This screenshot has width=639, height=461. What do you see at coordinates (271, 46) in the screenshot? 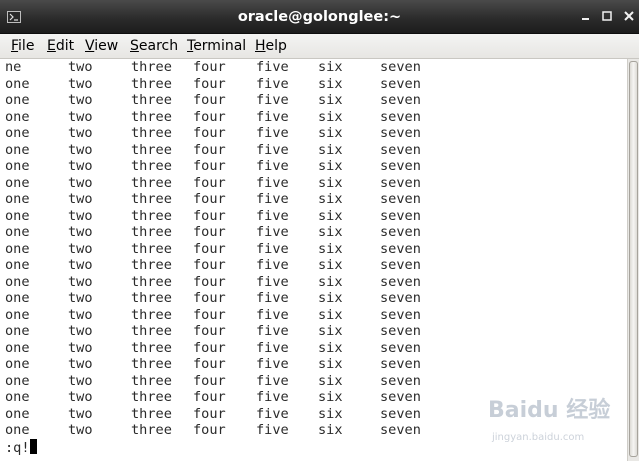
I see `menu-help: Help` at bounding box center [271, 46].